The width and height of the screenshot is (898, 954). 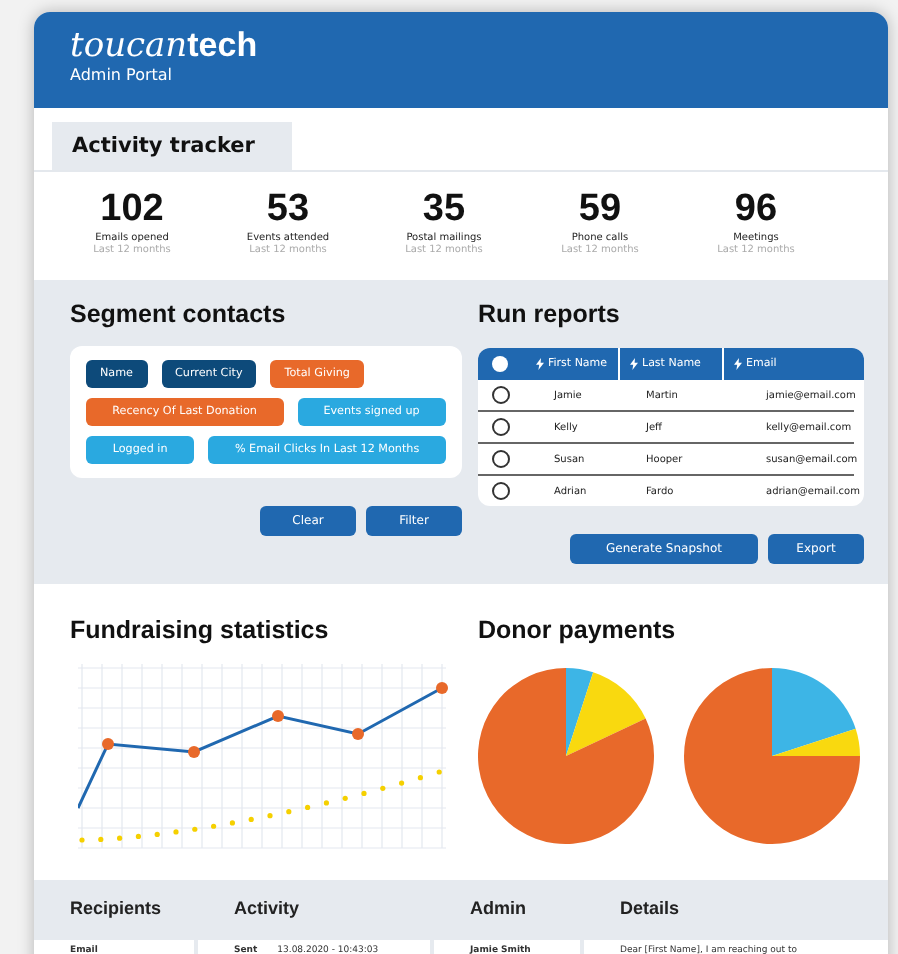 I want to click on logo: toucantech, so click(x=165, y=46).